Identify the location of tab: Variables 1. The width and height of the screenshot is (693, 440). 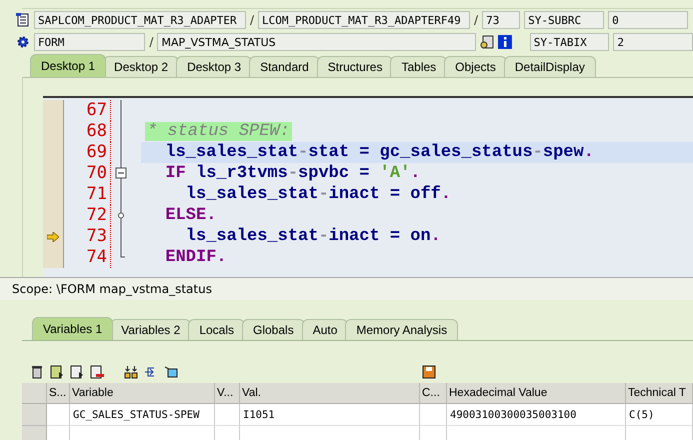
(73, 328).